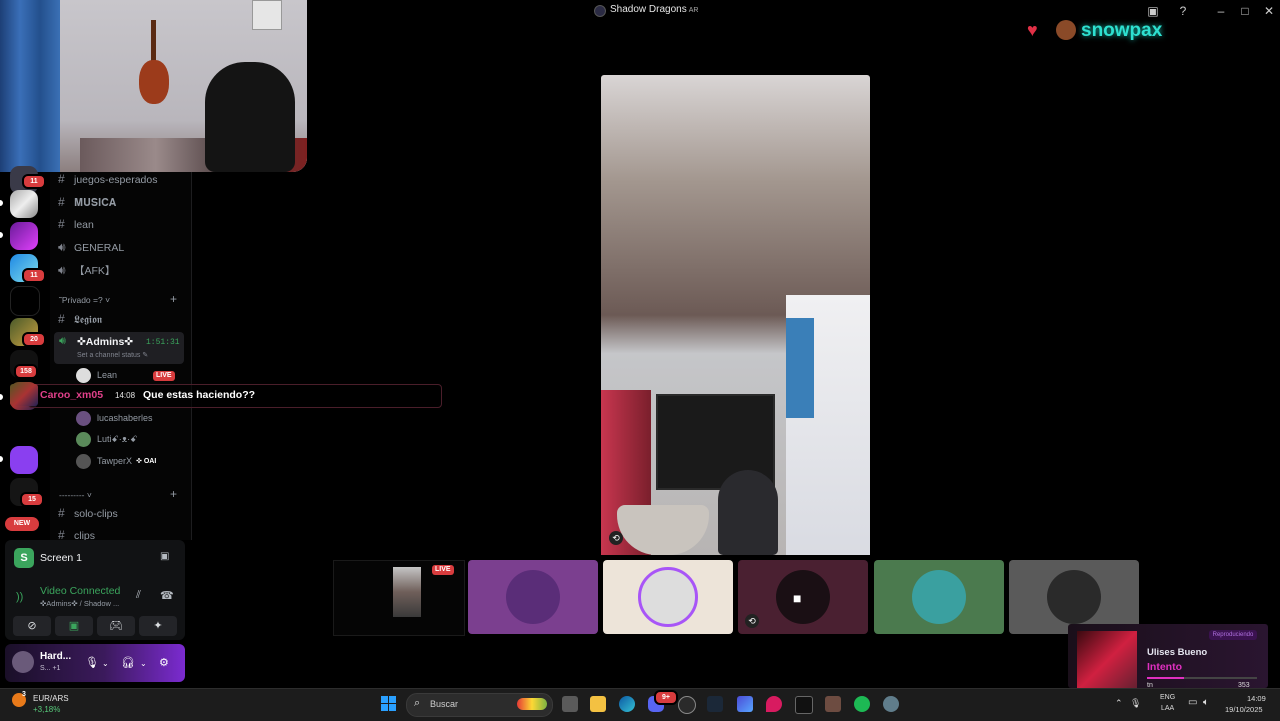  What do you see at coordinates (128, 662) in the screenshot?
I see `headphones-icon: 🎧︎` at bounding box center [128, 662].